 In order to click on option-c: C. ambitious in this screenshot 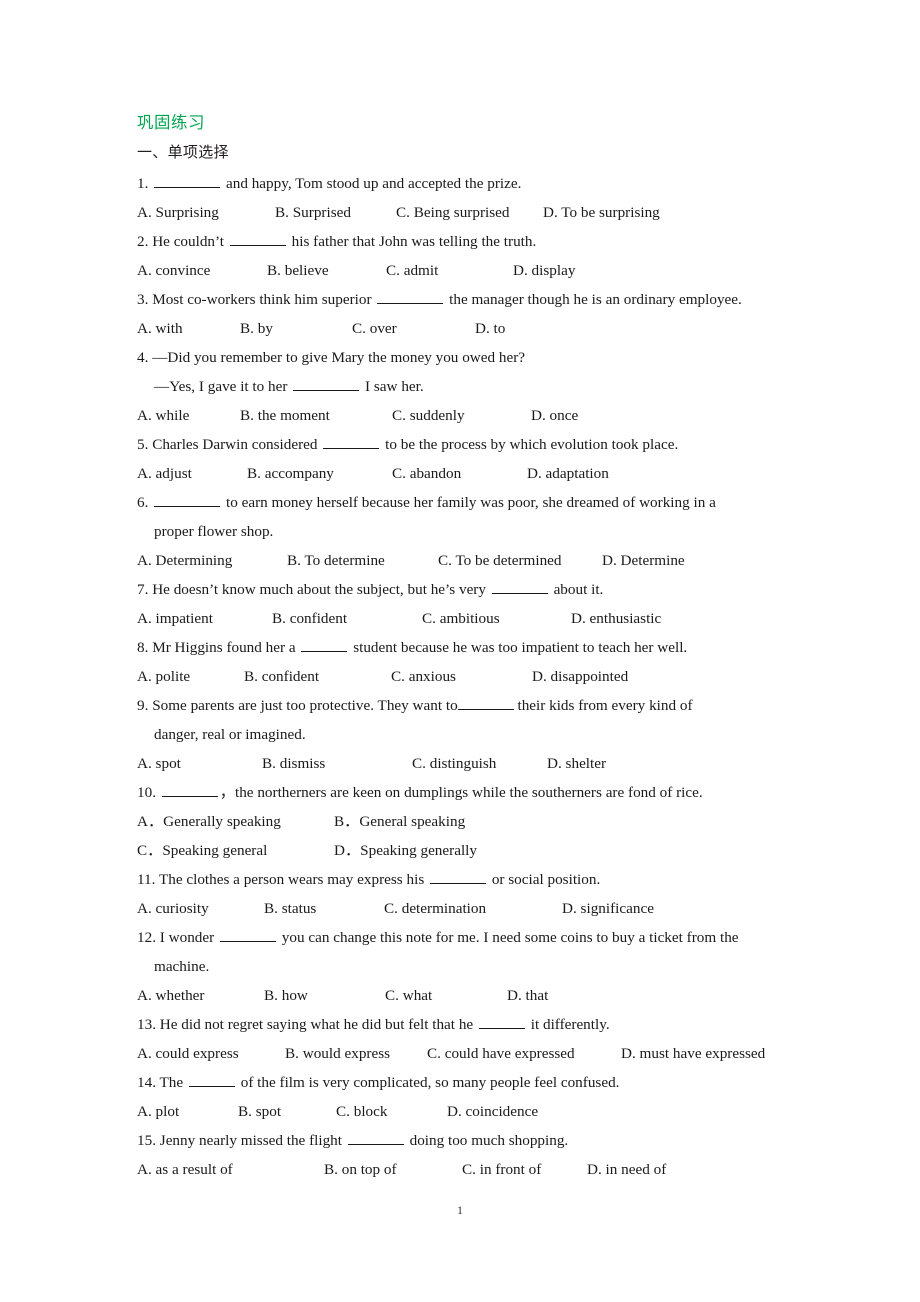, I will do `click(461, 618)`.